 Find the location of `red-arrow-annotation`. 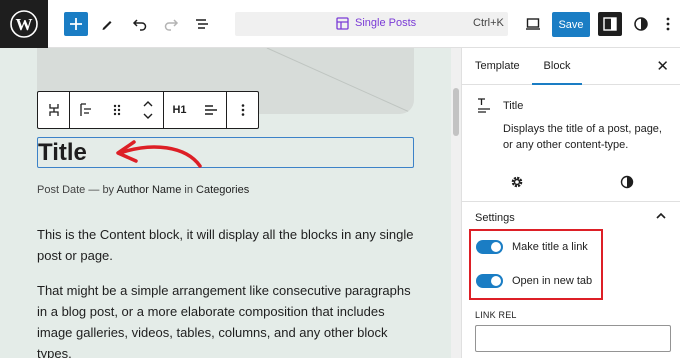

red-arrow-annotation is located at coordinates (159, 154).